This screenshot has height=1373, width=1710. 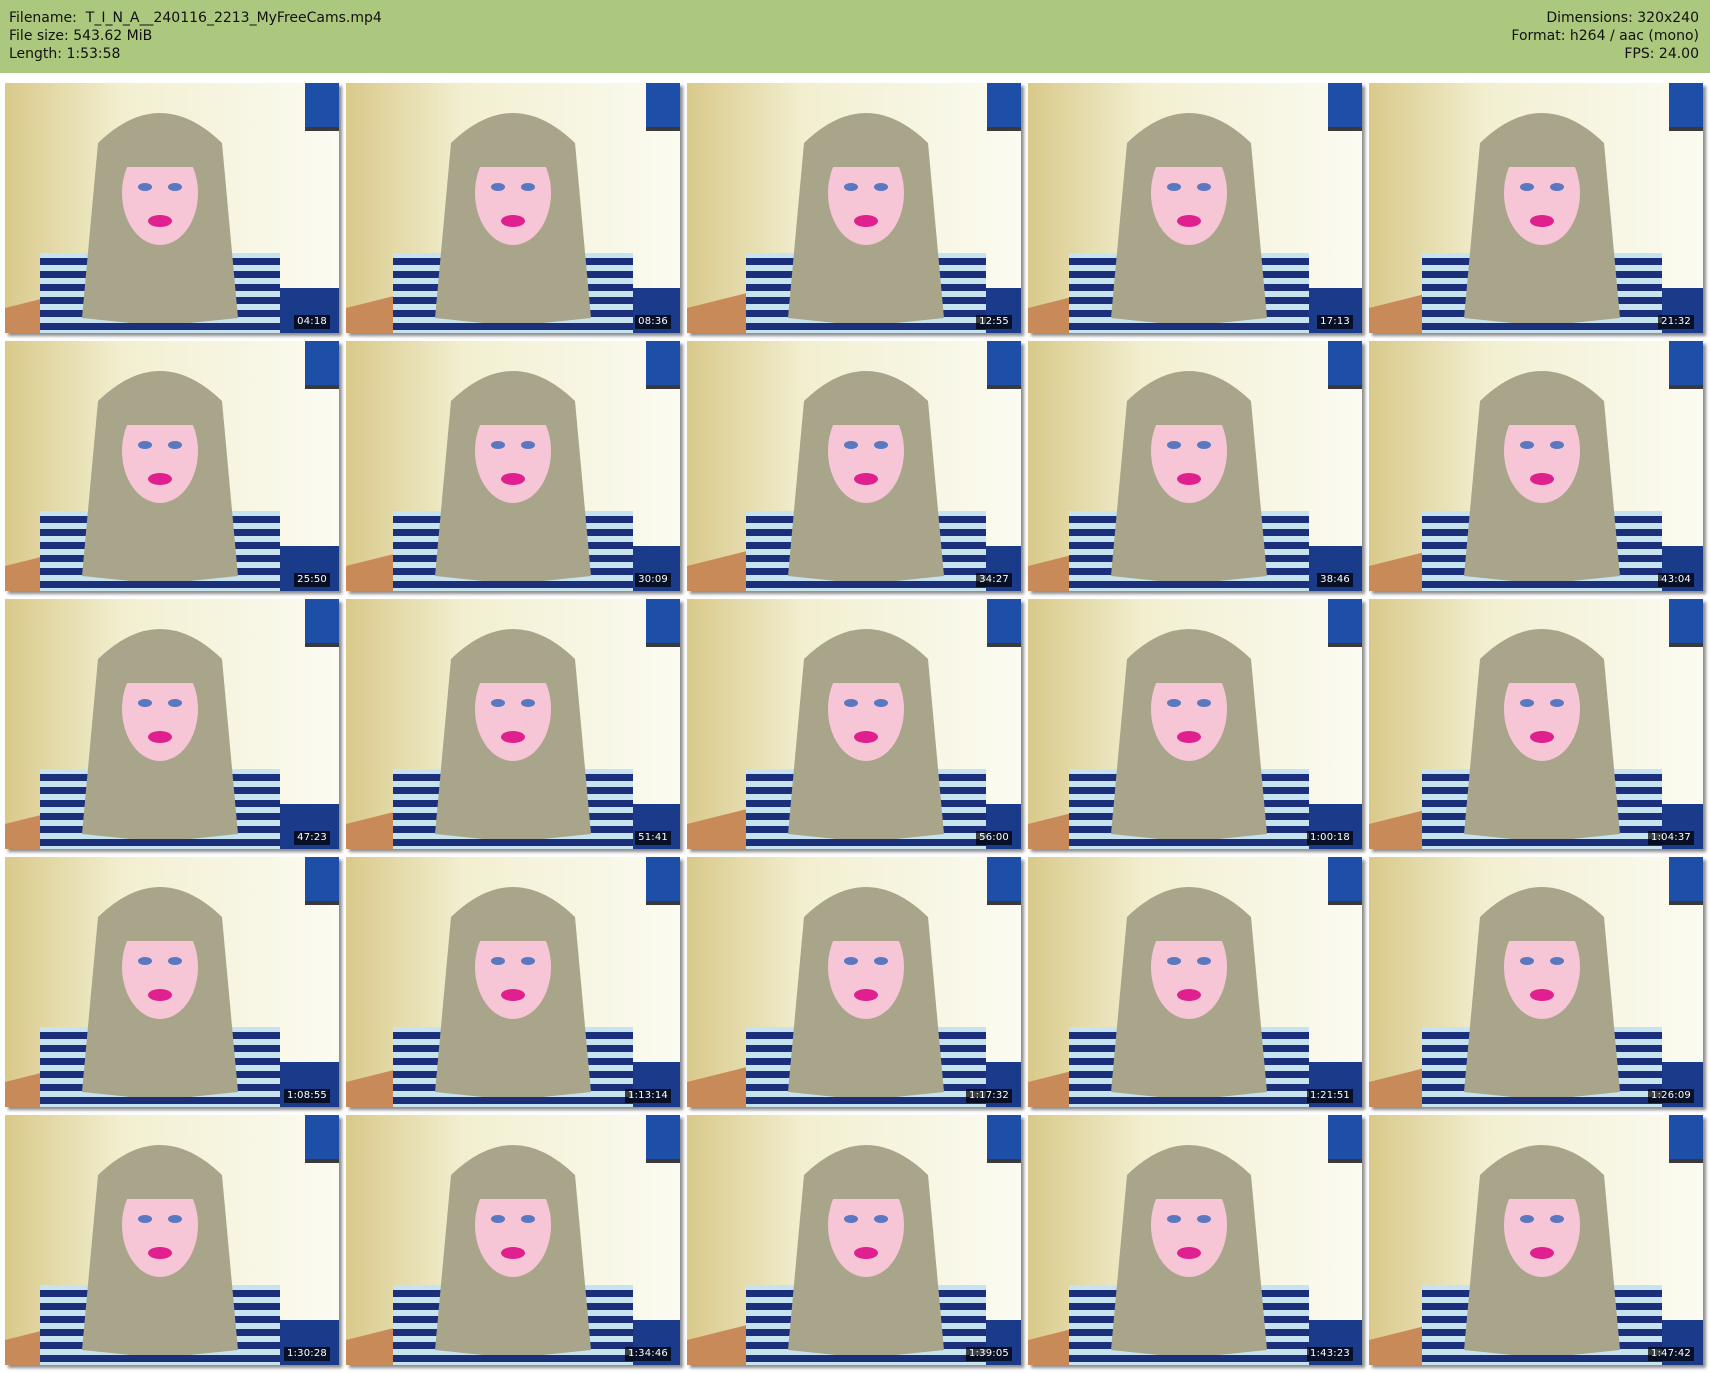 I want to click on video-thumbnail: 1:43:23, so click(x=1195, y=1240).